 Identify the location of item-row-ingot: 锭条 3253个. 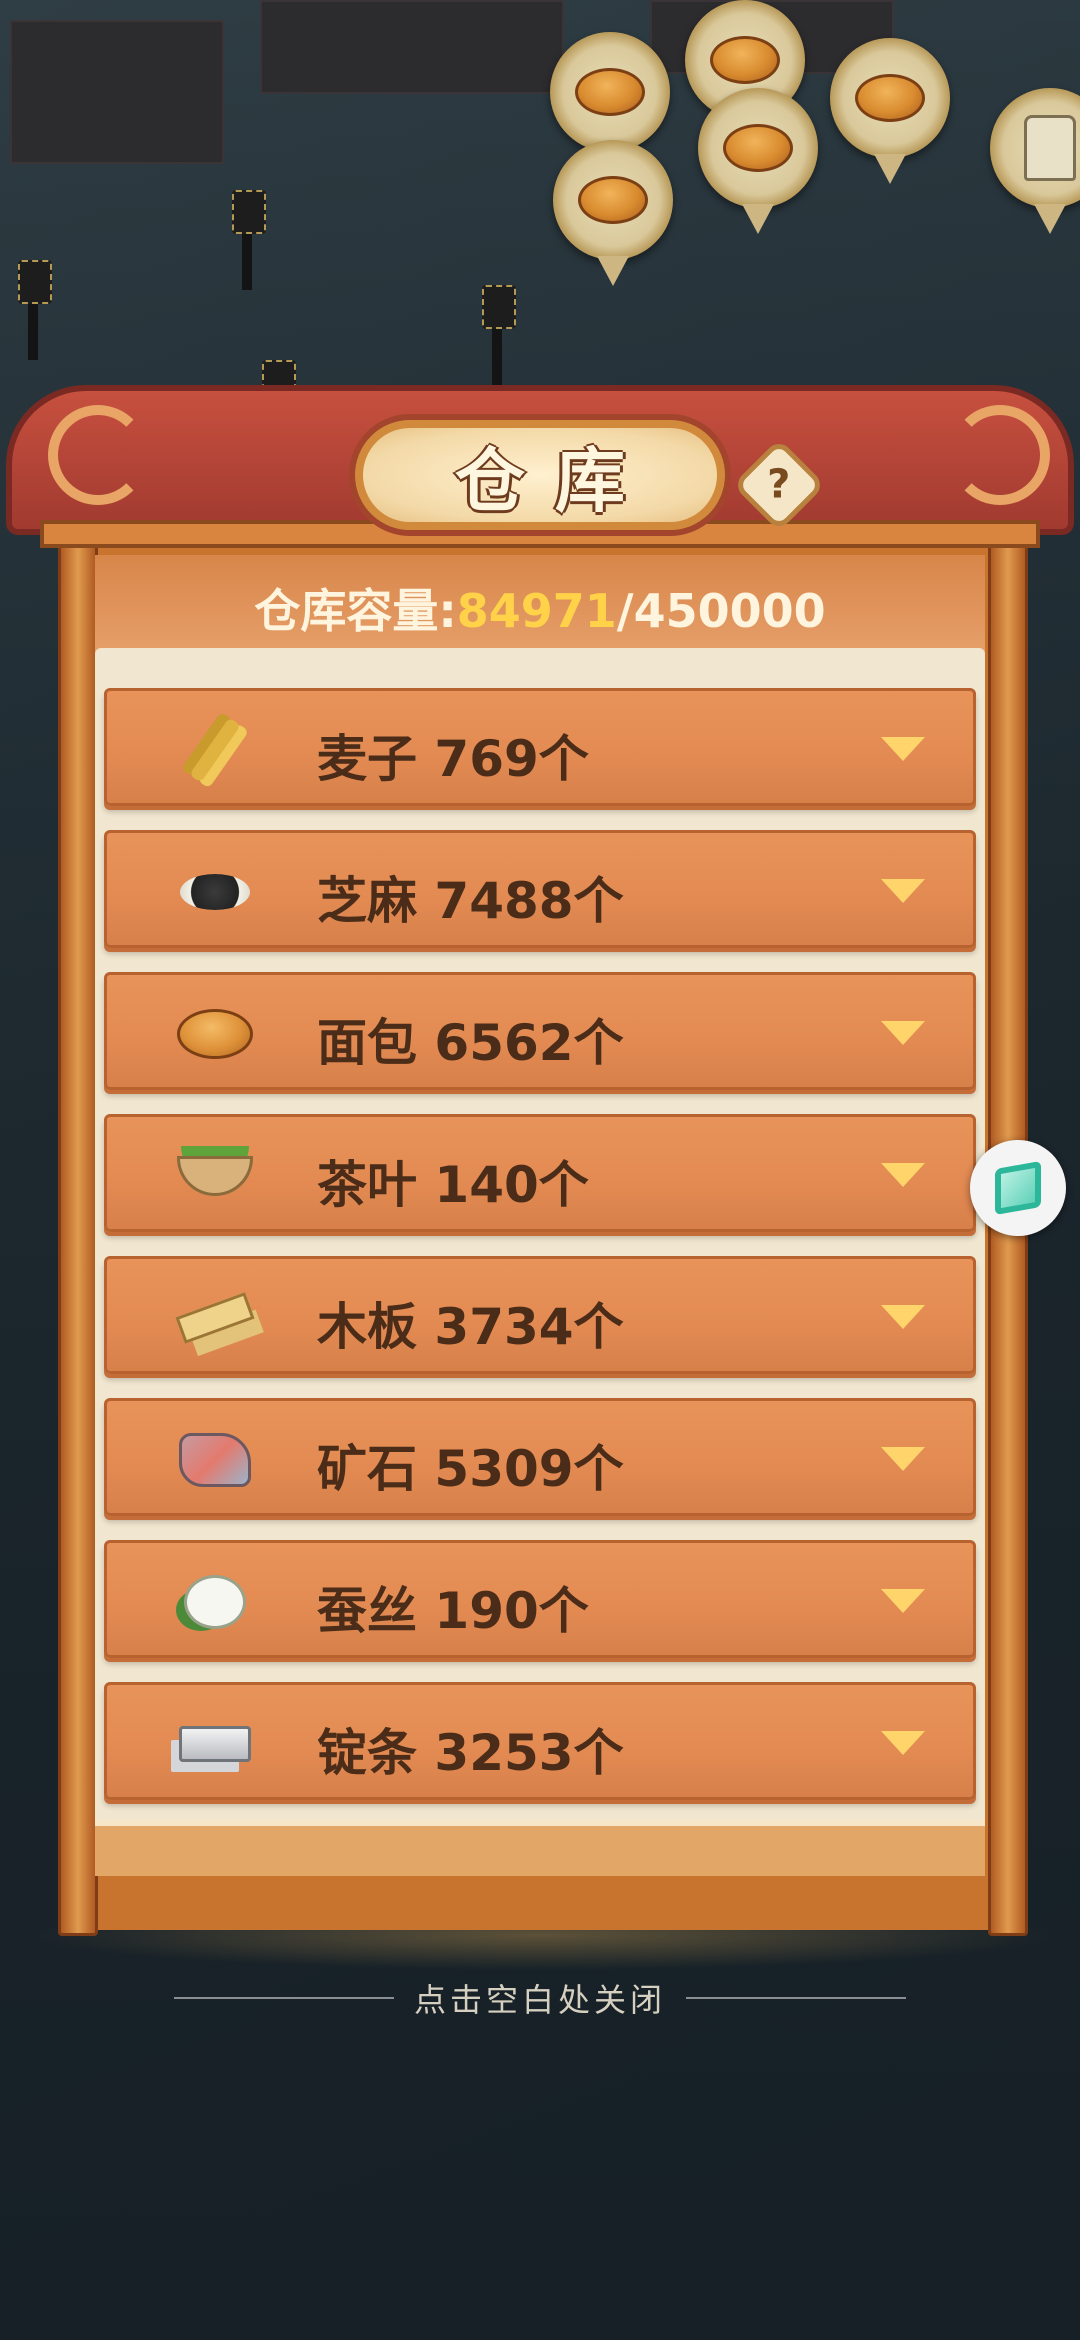
(540, 1741).